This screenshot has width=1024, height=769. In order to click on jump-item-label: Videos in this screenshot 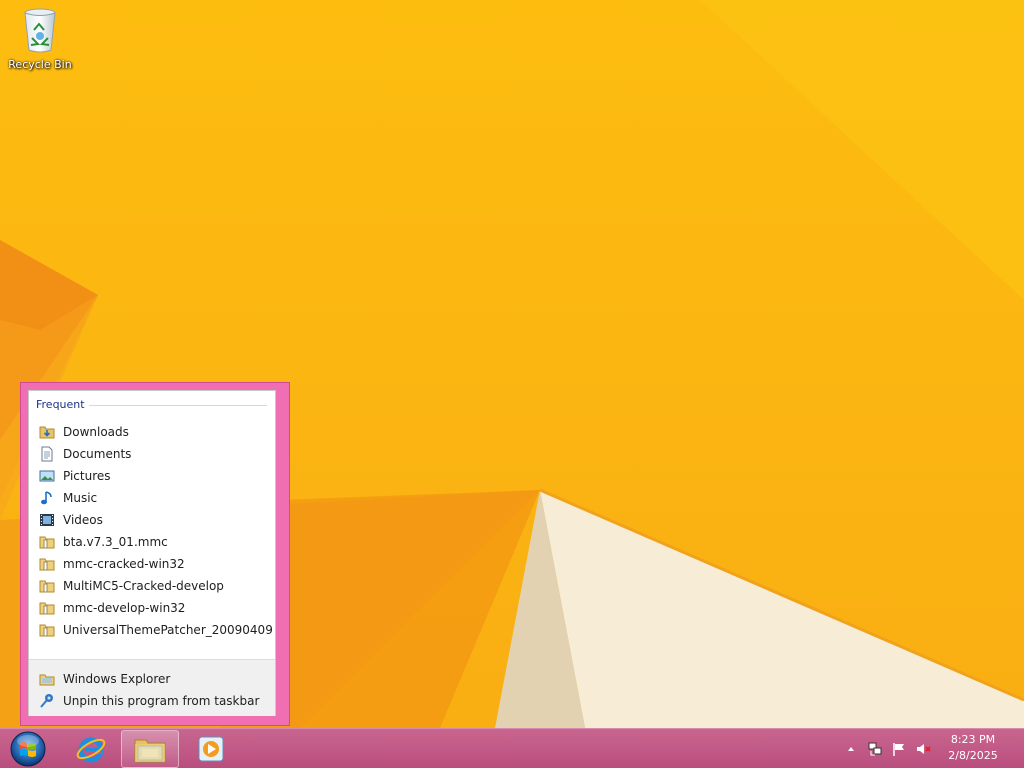, I will do `click(83, 520)`.